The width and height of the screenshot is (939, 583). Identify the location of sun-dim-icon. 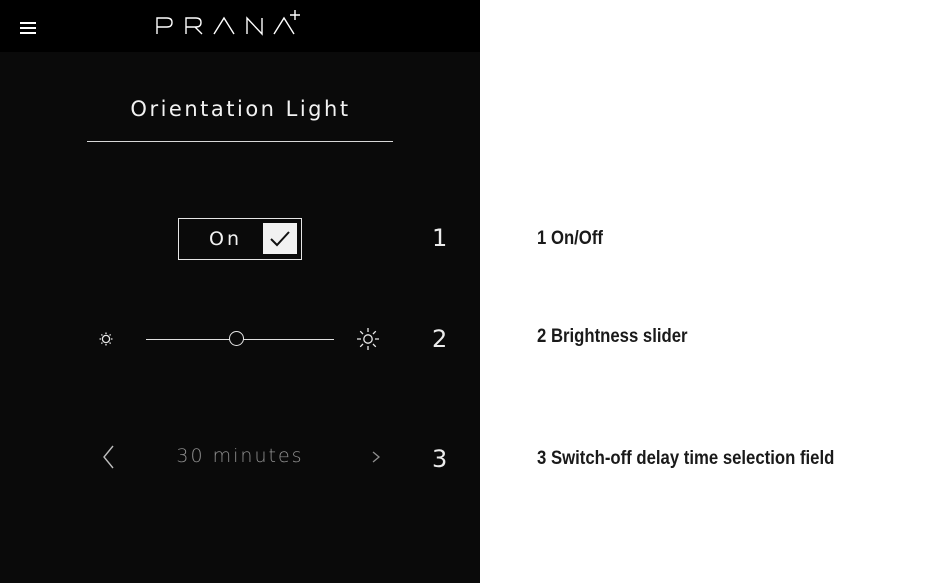
(106, 341).